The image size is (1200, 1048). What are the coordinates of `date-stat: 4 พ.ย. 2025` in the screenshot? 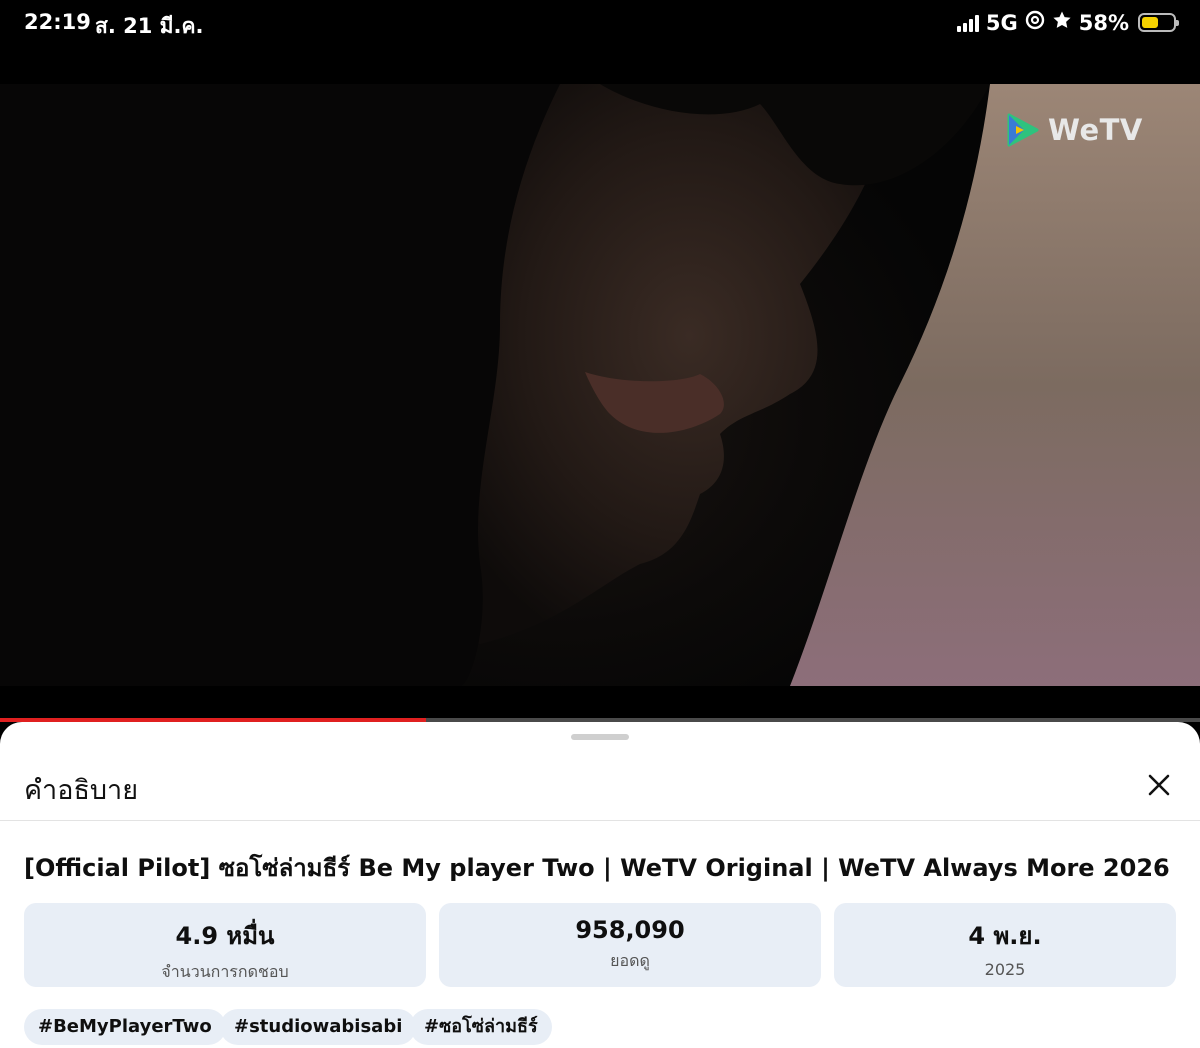 It's located at (1005, 945).